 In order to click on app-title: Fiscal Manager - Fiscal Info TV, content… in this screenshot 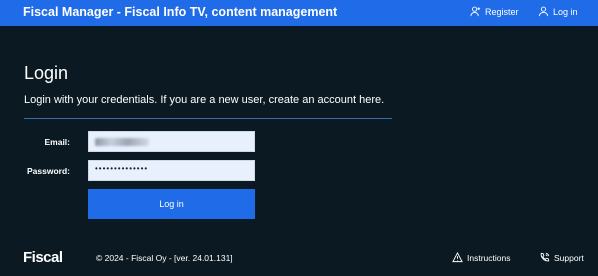, I will do `click(180, 12)`.